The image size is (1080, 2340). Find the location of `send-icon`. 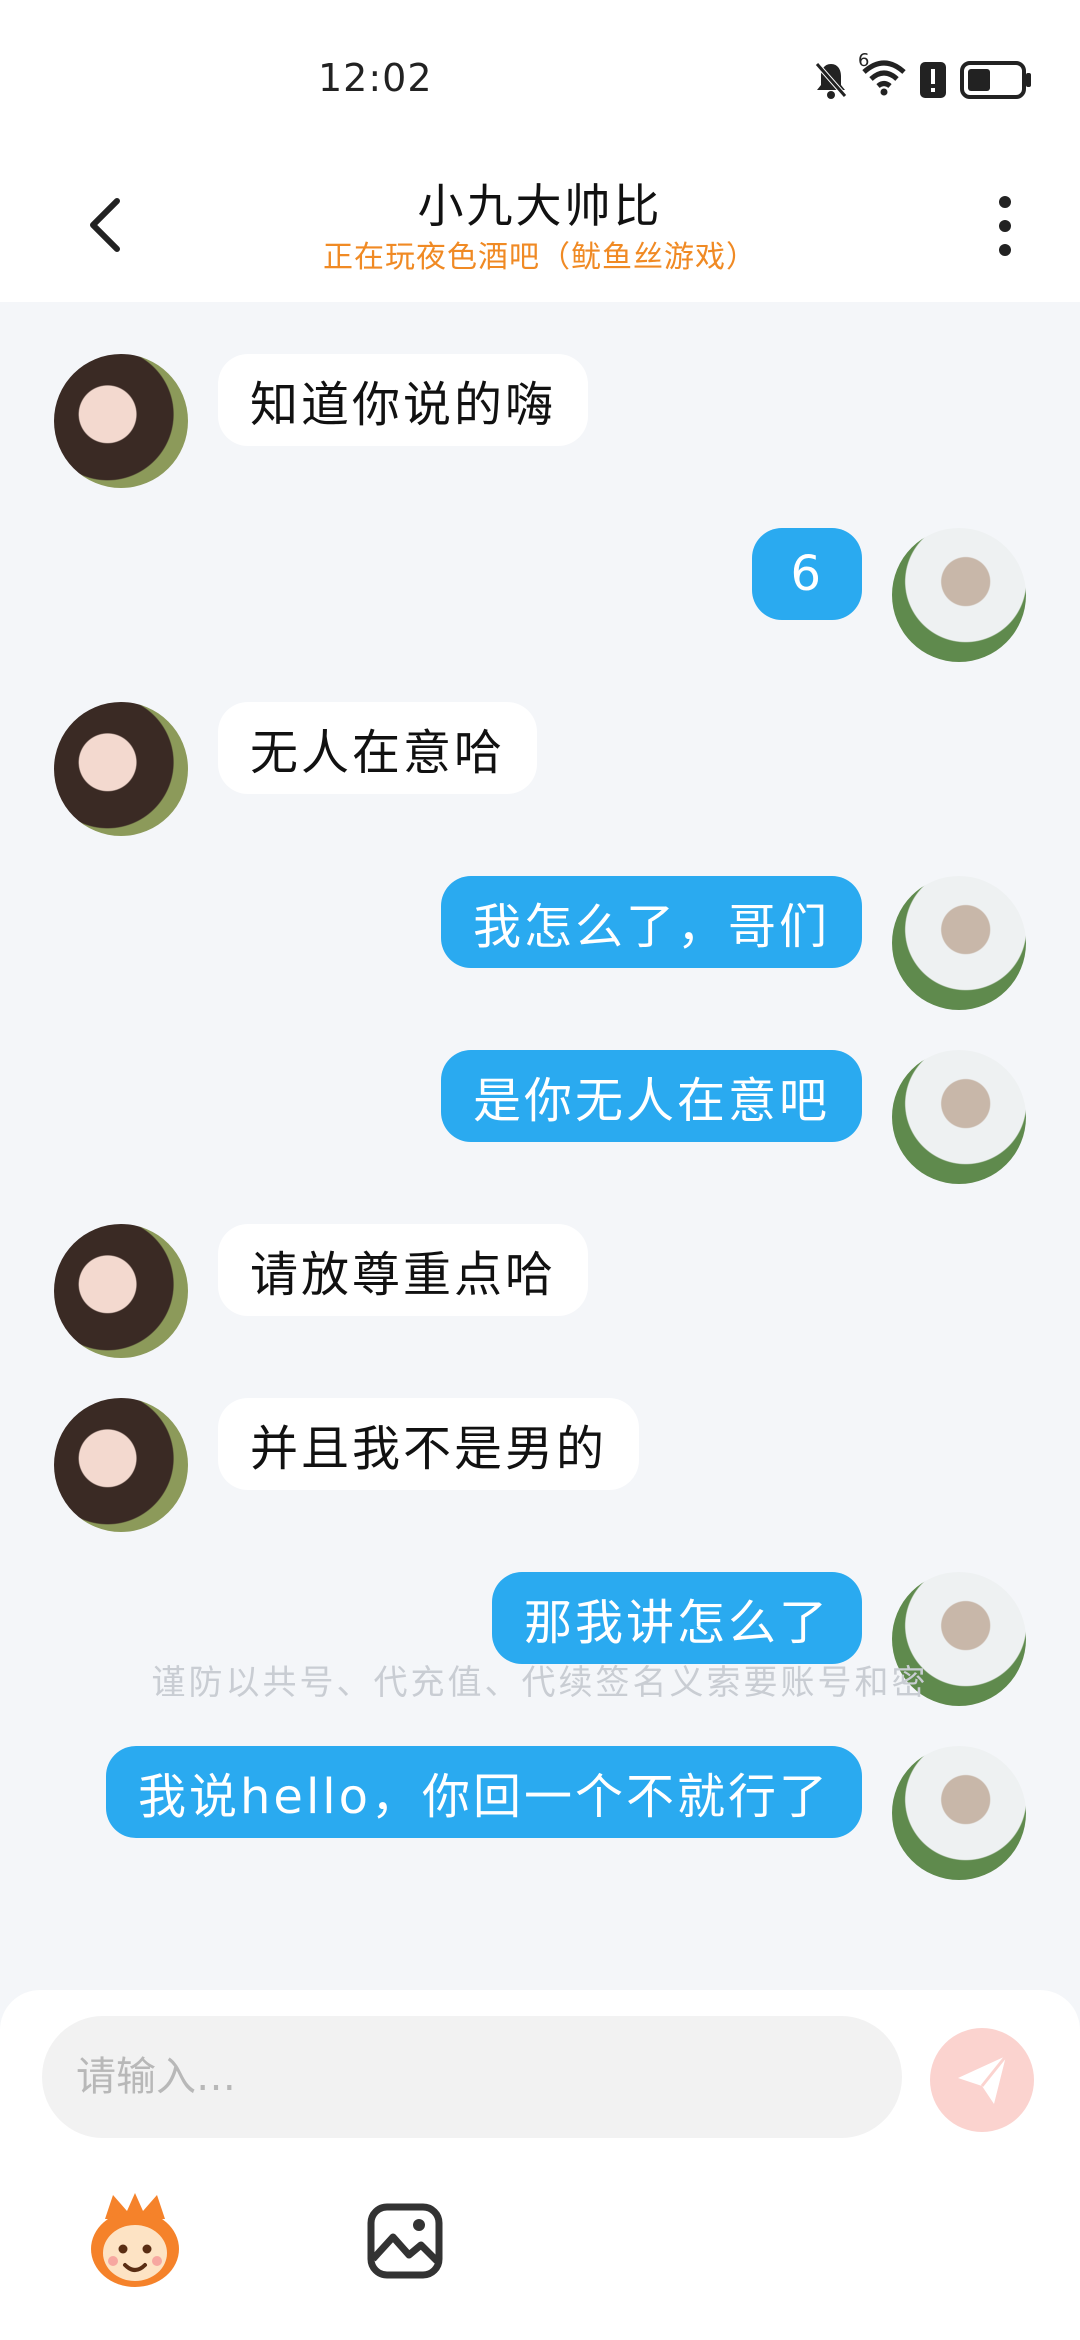

send-icon is located at coordinates (983, 2079).